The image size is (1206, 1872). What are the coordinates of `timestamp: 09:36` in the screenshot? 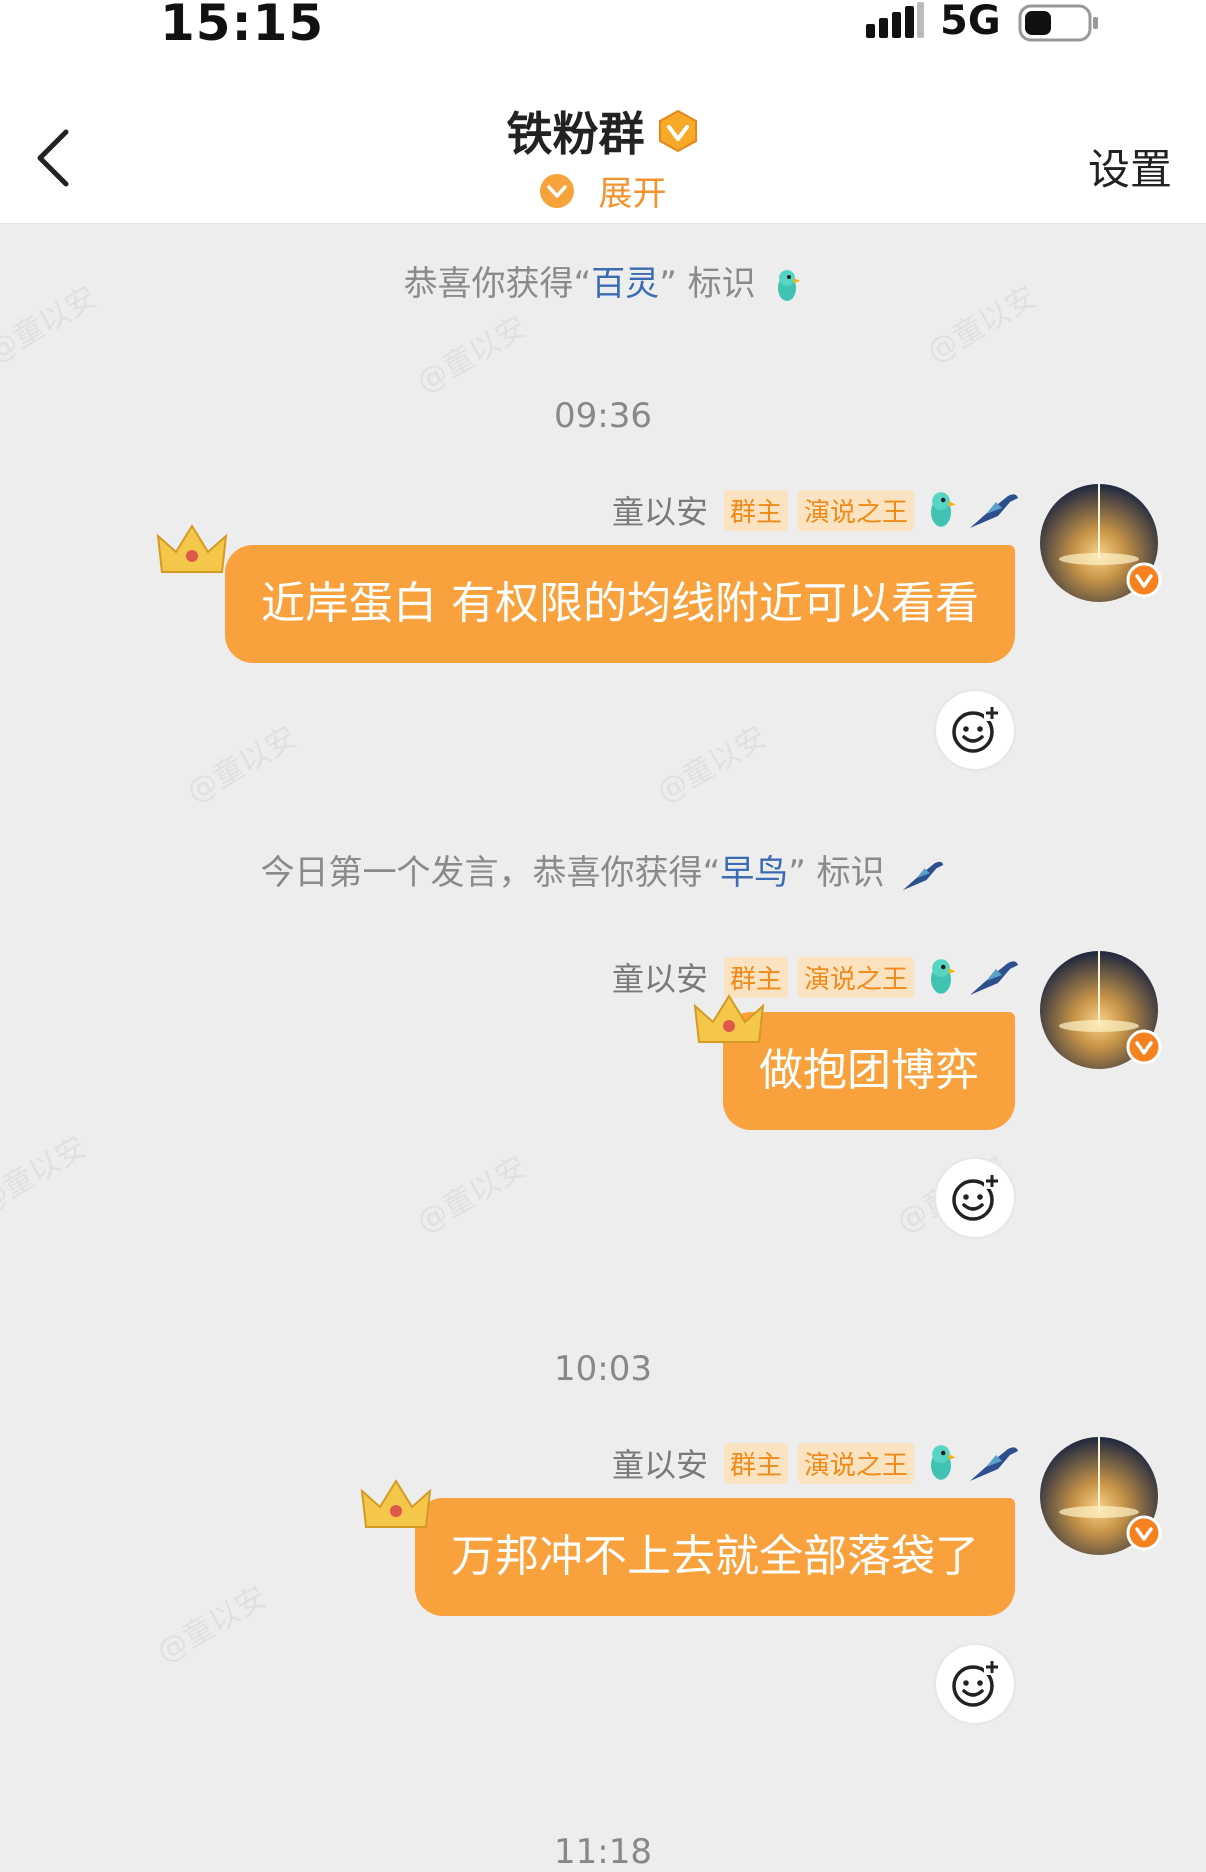 It's located at (603, 416).